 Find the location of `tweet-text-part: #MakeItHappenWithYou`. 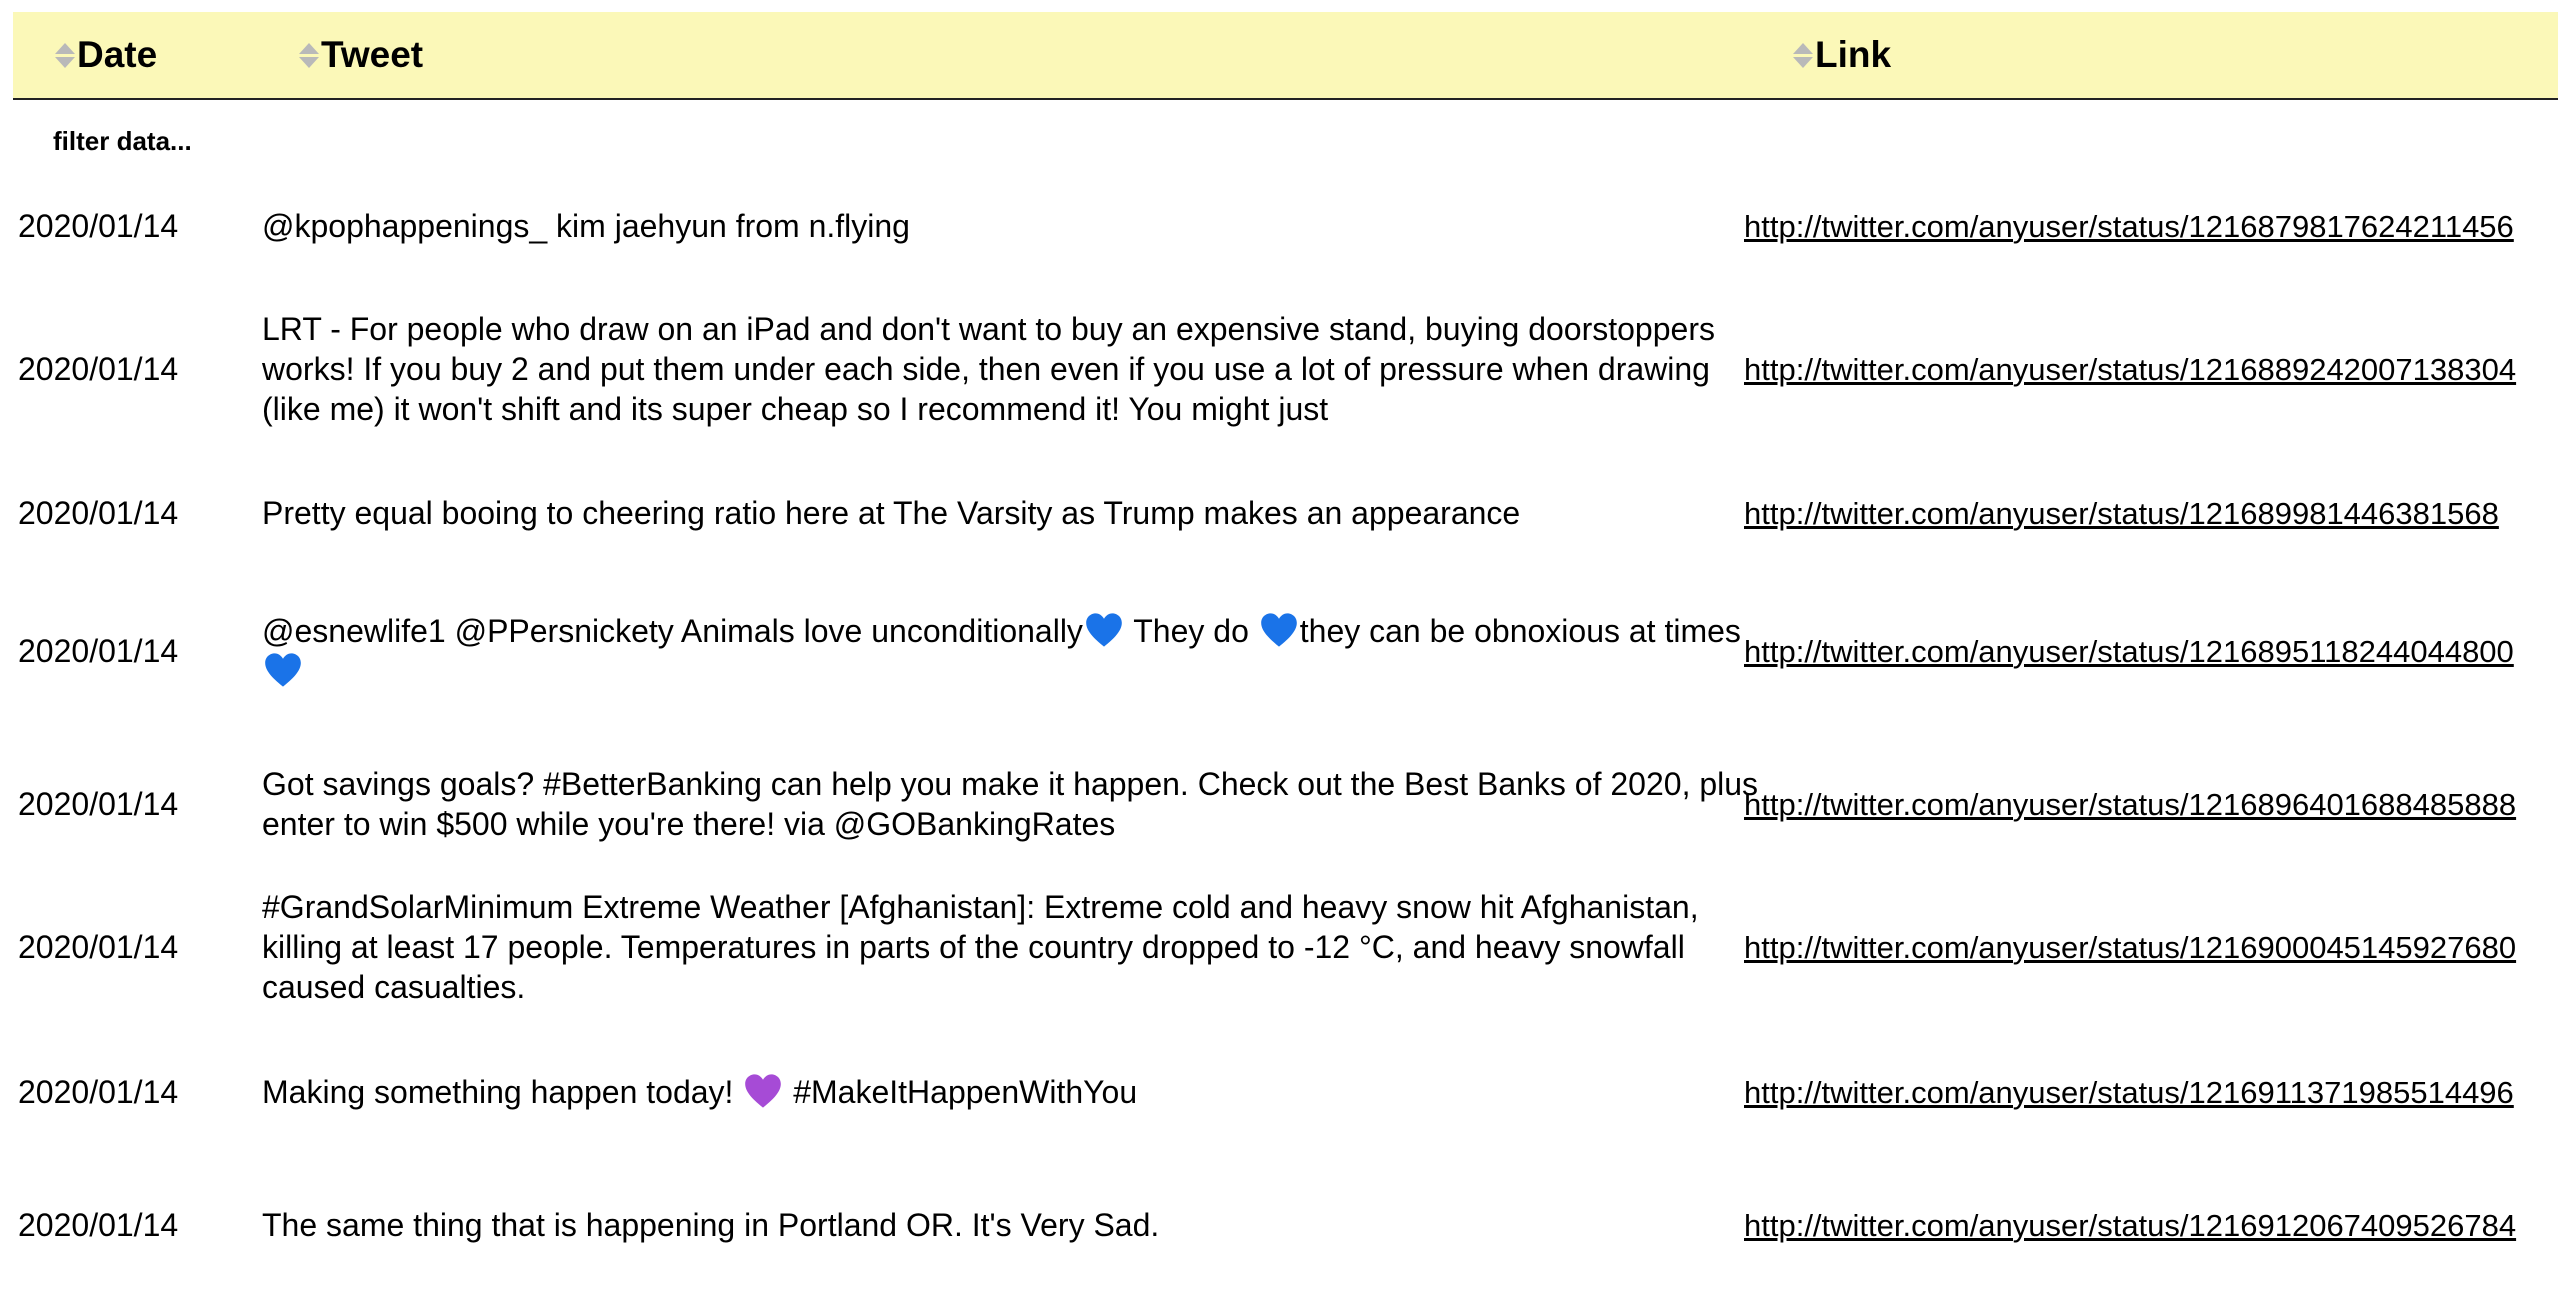

tweet-text-part: #MakeItHappenWithYou is located at coordinates (961, 1092).